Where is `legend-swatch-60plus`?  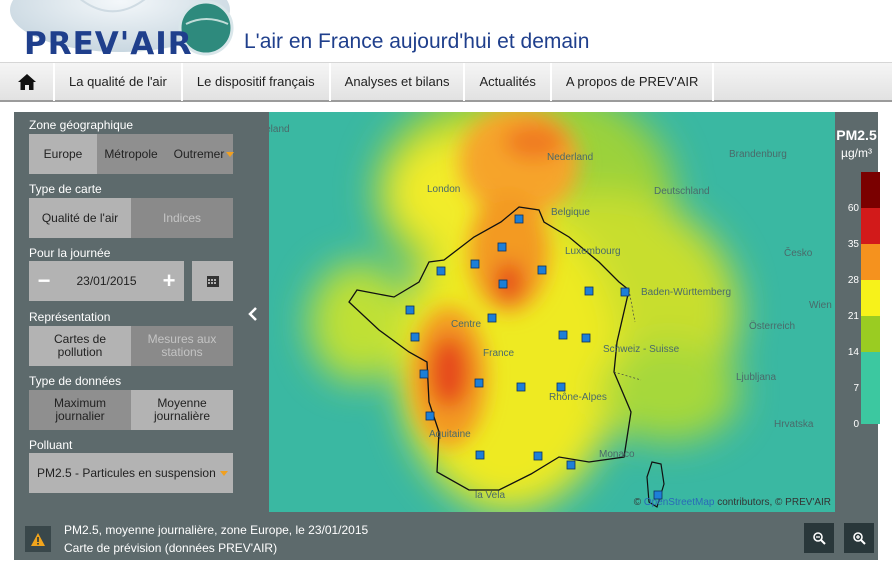 legend-swatch-60plus is located at coordinates (870, 190).